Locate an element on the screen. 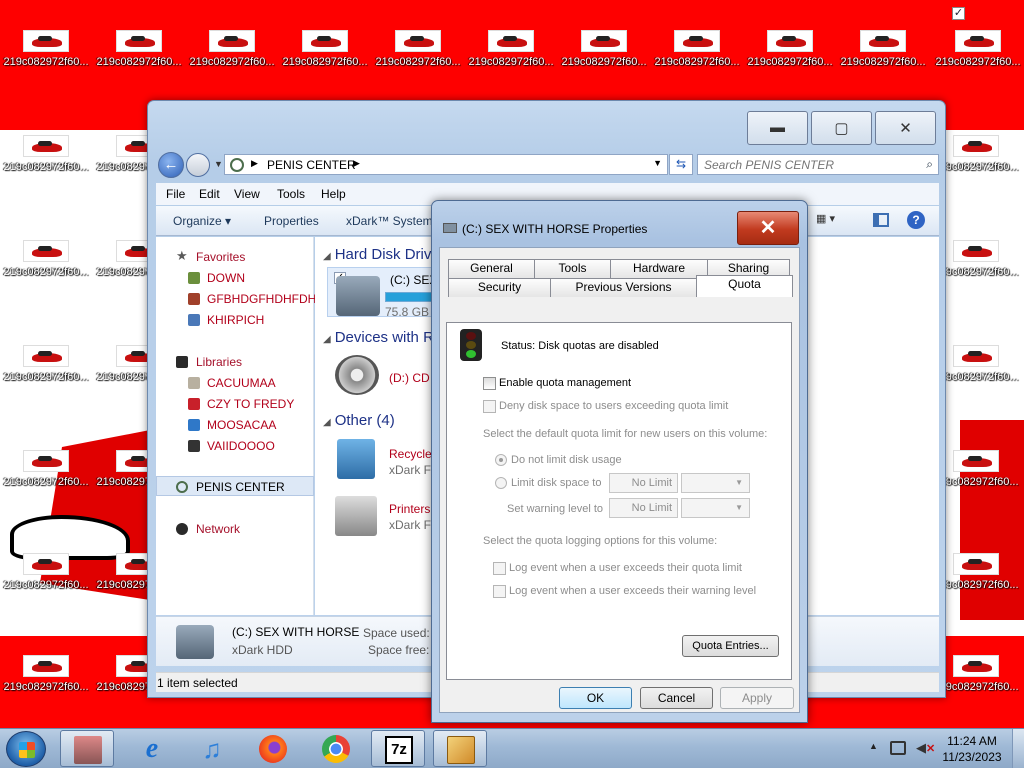 This screenshot has width=1024, height=768. maximize-button: ▢ is located at coordinates (841, 128).